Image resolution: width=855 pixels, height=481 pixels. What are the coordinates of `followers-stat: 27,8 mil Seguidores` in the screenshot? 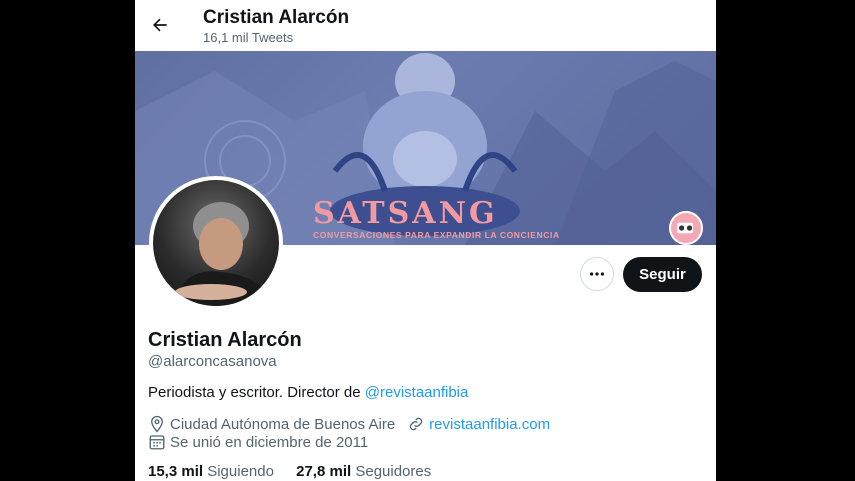 It's located at (363, 471).